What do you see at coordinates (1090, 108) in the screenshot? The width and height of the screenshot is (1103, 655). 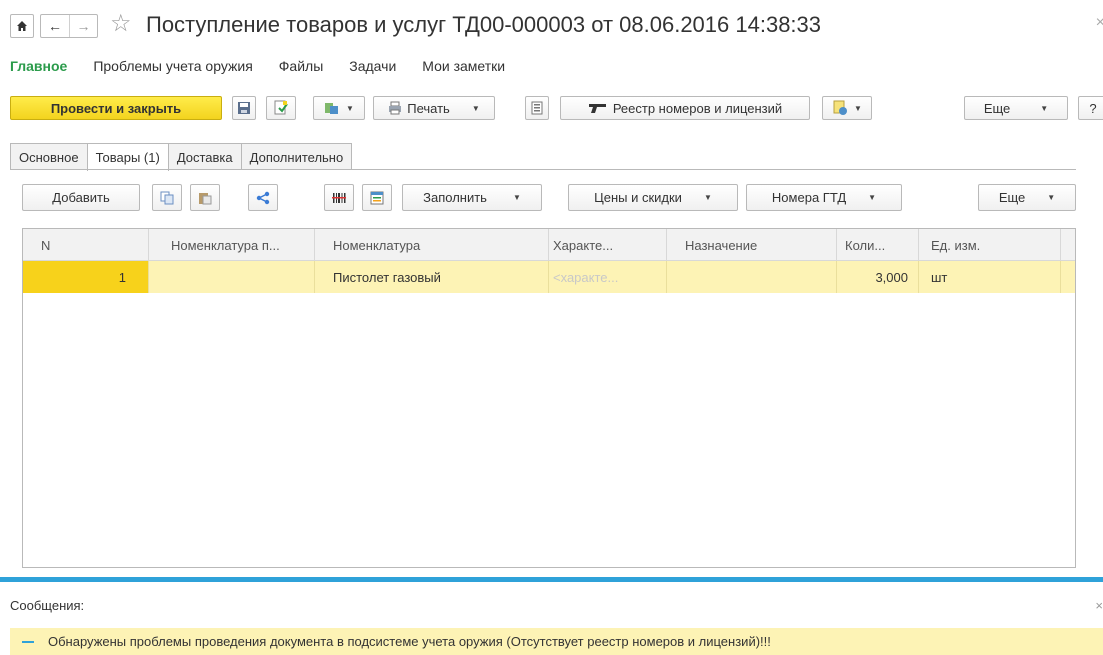 I see `help-button: ?` at bounding box center [1090, 108].